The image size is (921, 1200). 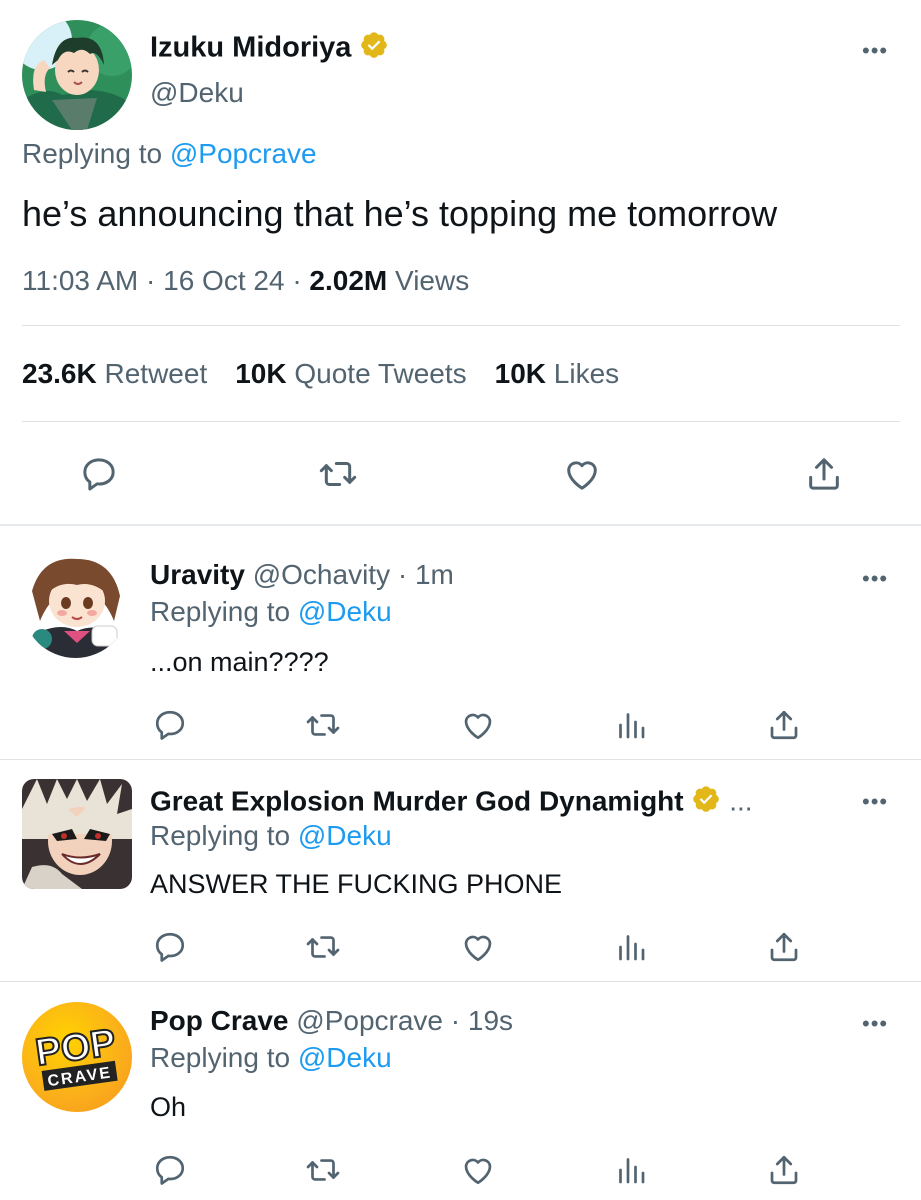 I want to click on avatar-uravity-image, so click(x=75, y=604).